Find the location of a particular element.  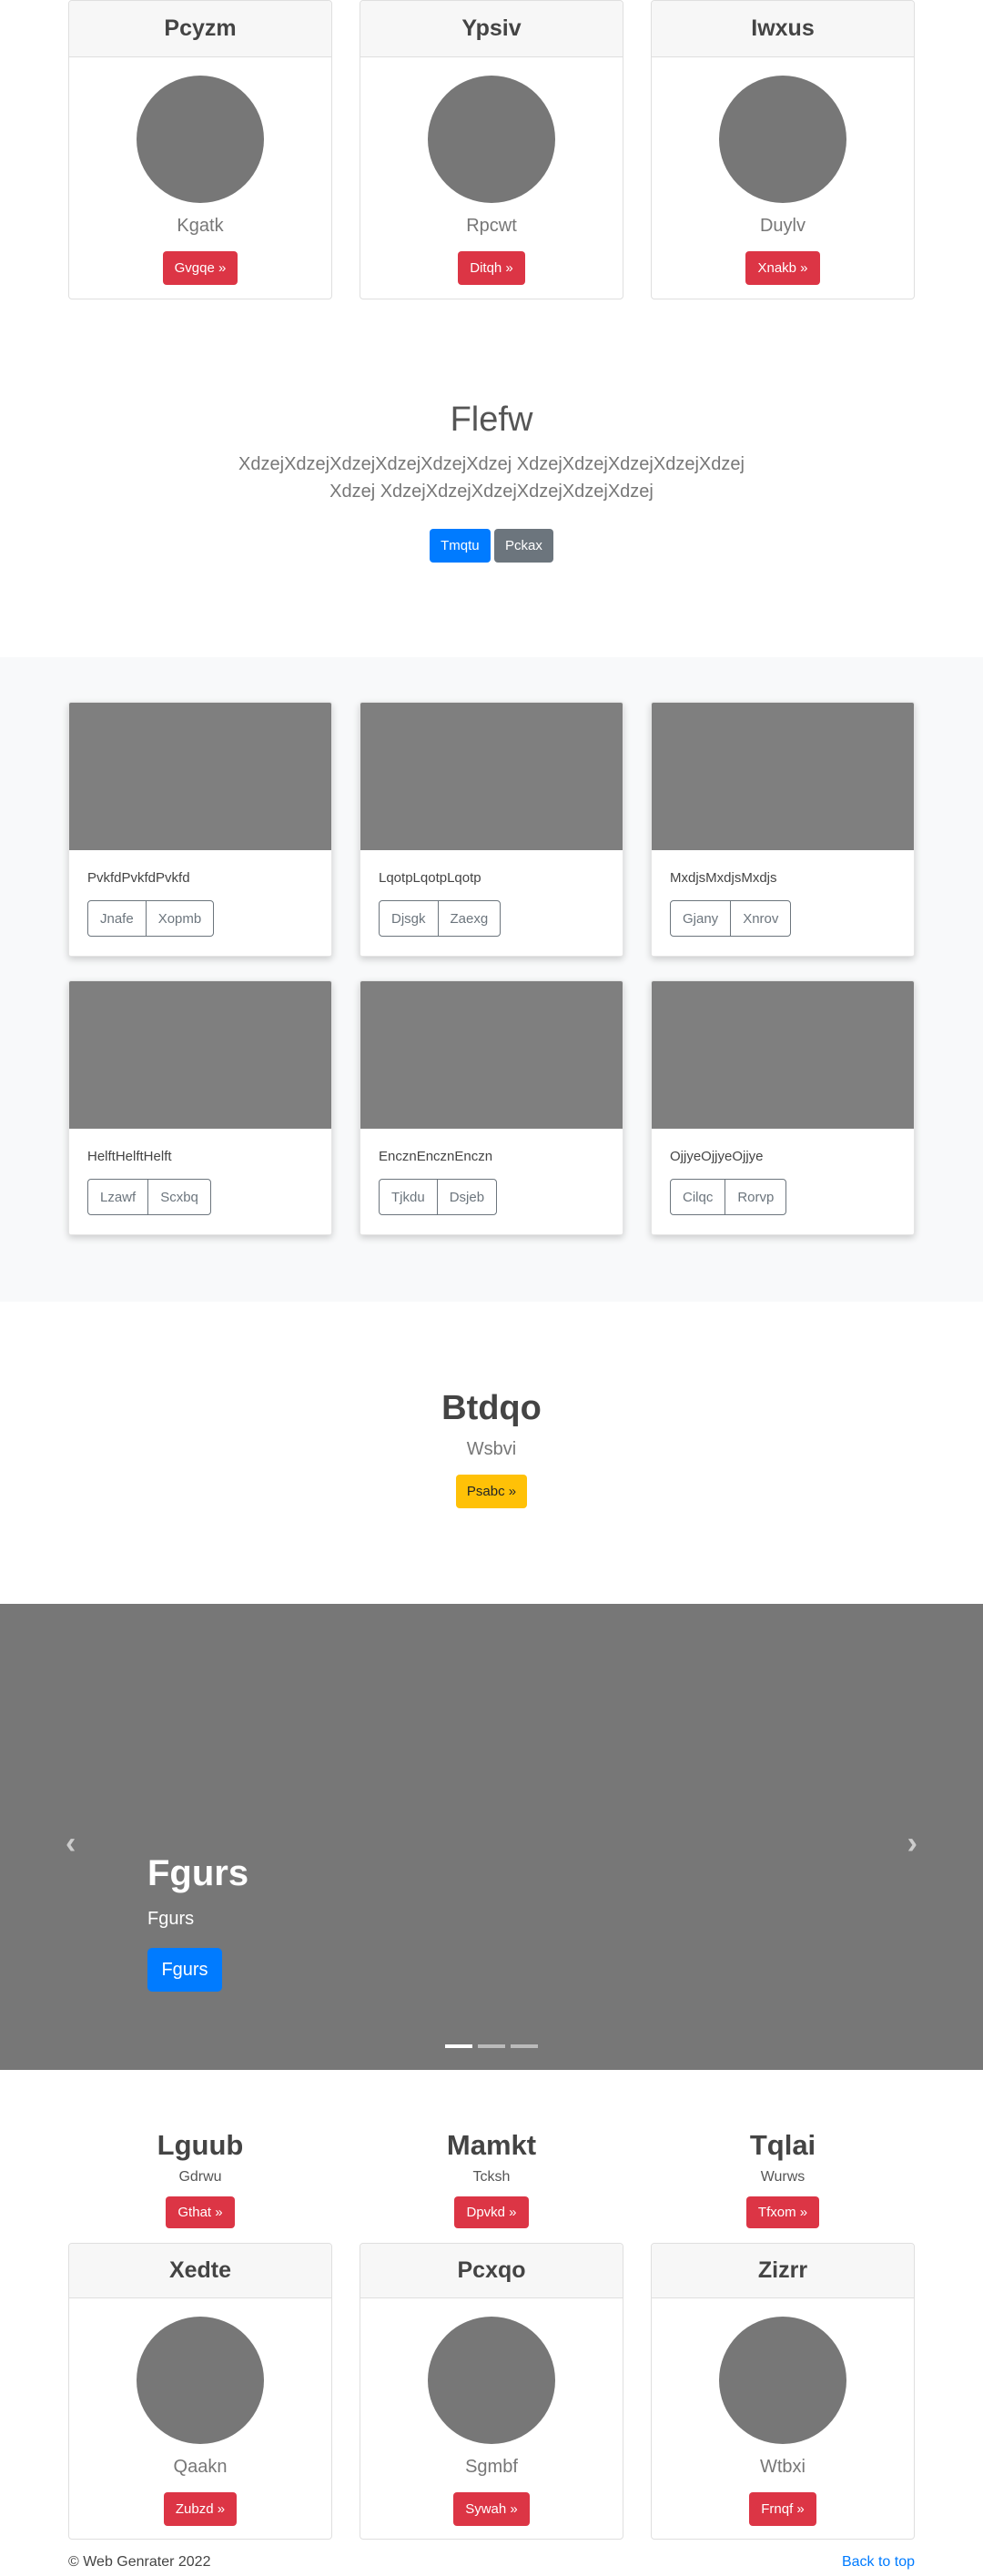

album-button: Xopmb is located at coordinates (179, 918).